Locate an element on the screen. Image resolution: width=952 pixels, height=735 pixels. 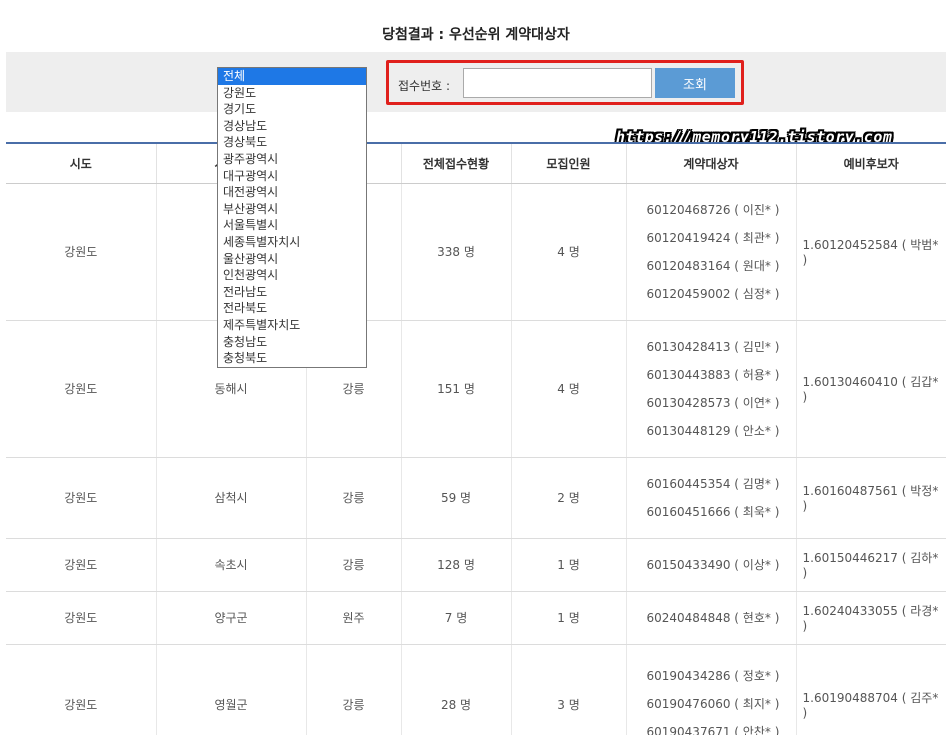
cell-applications: 7 명 is located at coordinates (455, 618).